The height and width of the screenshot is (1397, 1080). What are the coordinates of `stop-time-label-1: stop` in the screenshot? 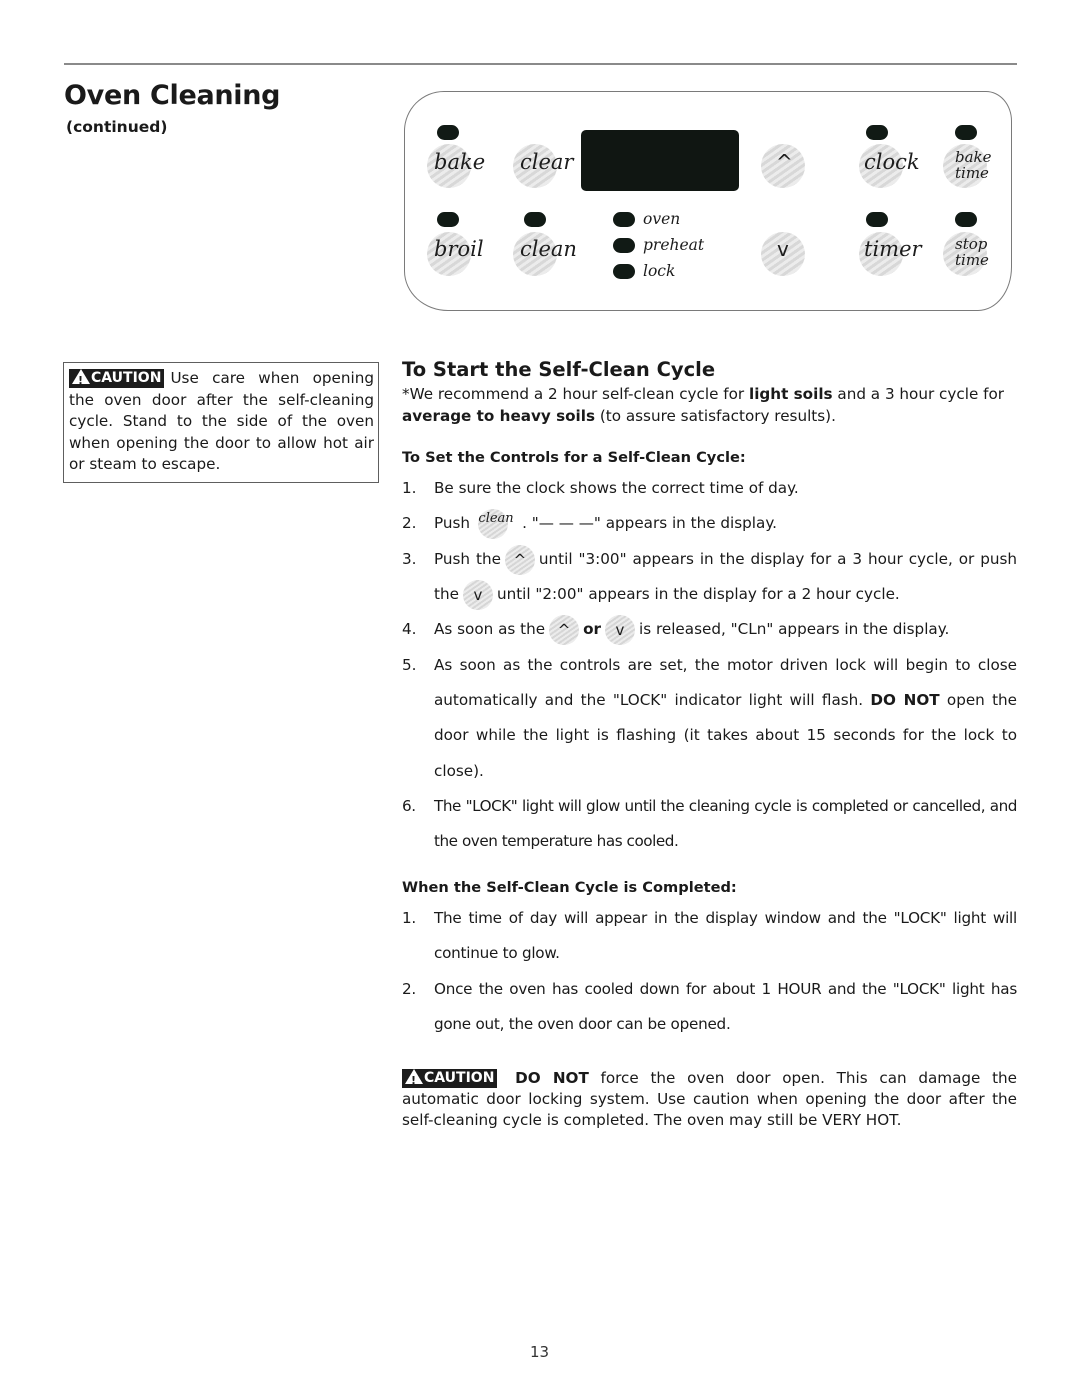 It's located at (971, 244).